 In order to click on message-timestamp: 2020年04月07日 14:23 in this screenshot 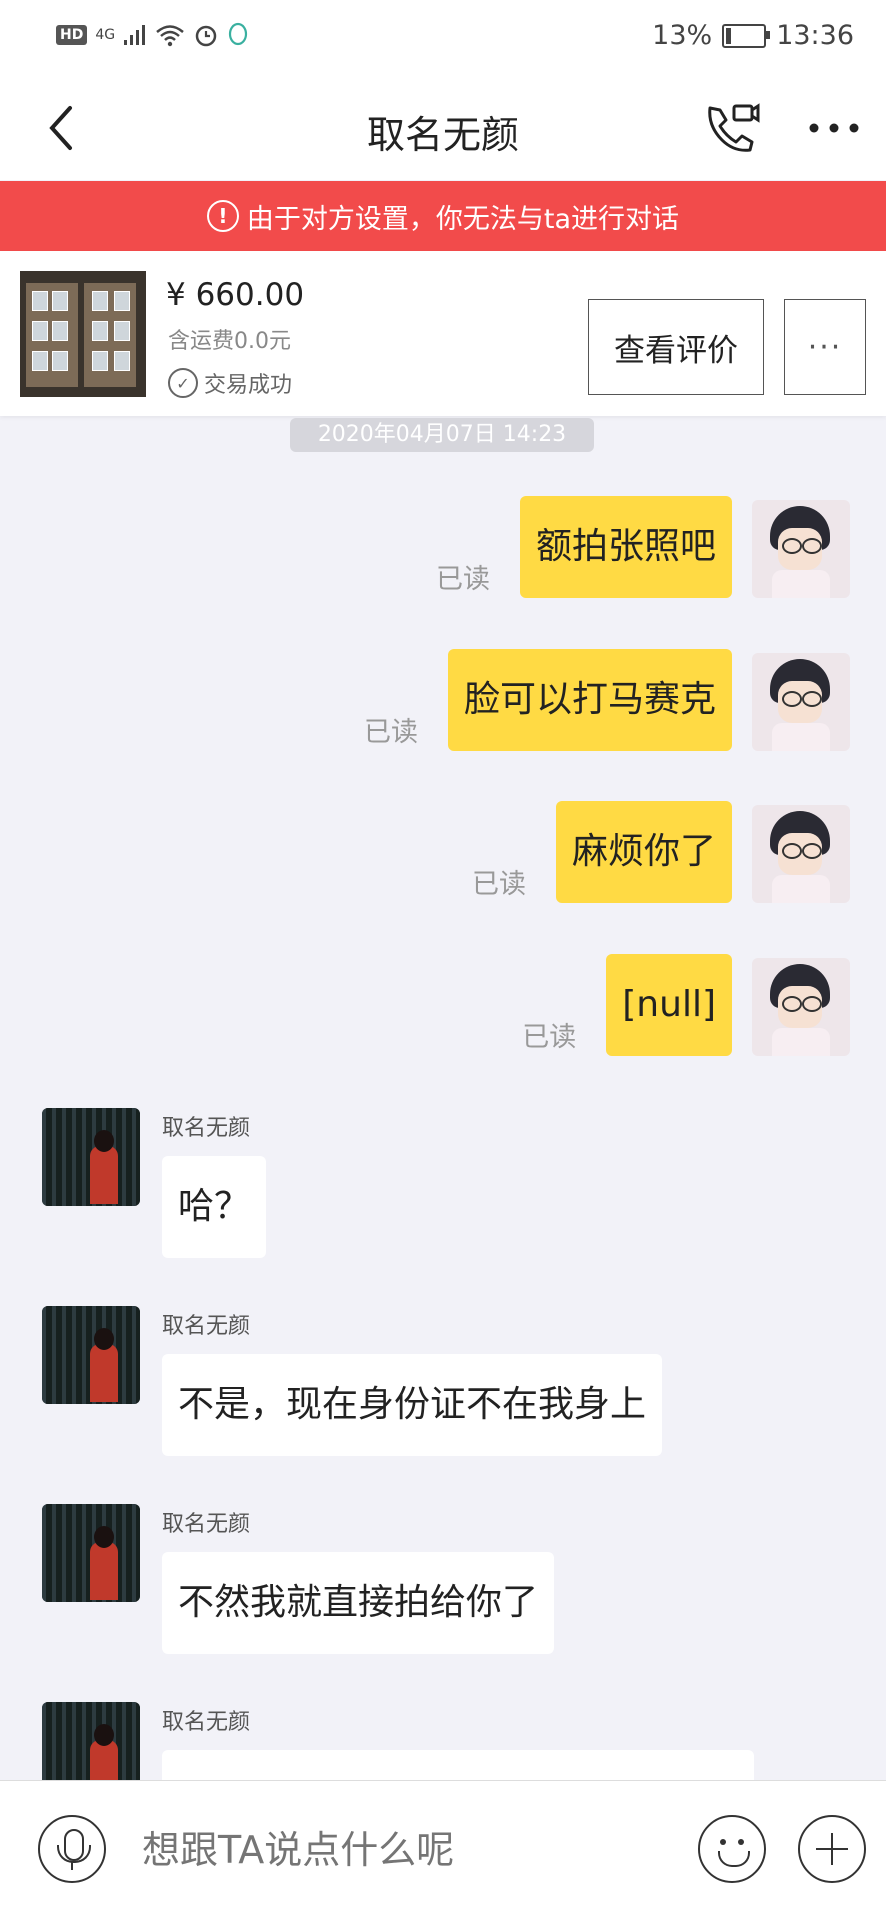, I will do `click(442, 435)`.